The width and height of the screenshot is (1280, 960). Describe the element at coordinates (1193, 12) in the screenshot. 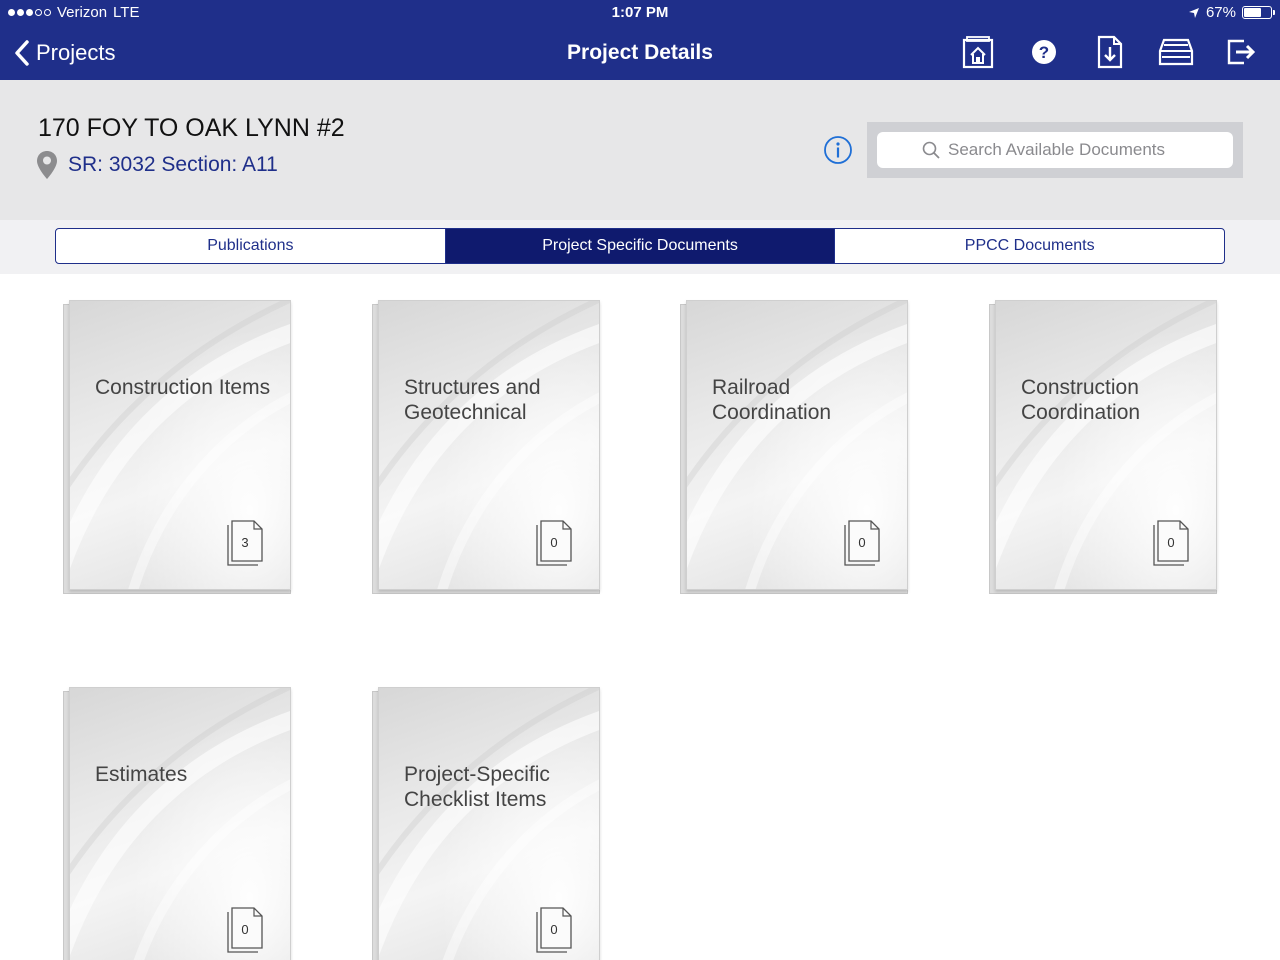

I see `location-arrow-icon` at that location.